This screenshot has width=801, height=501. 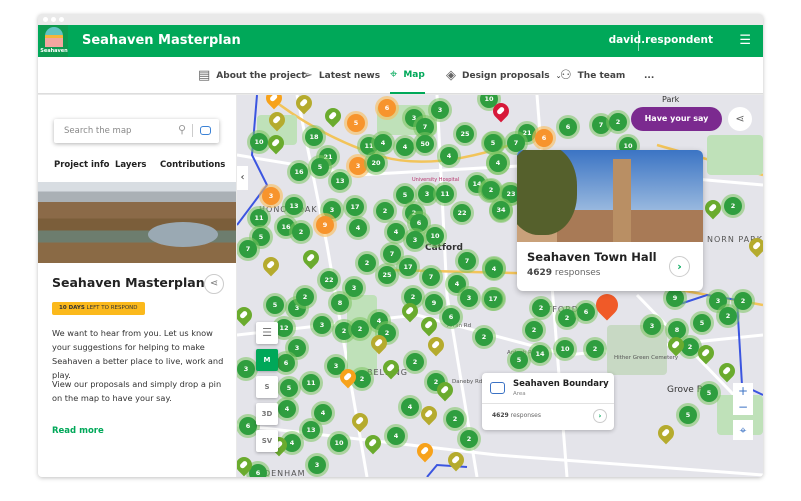 I want to click on map-view-s-button: S, so click(x=267, y=387).